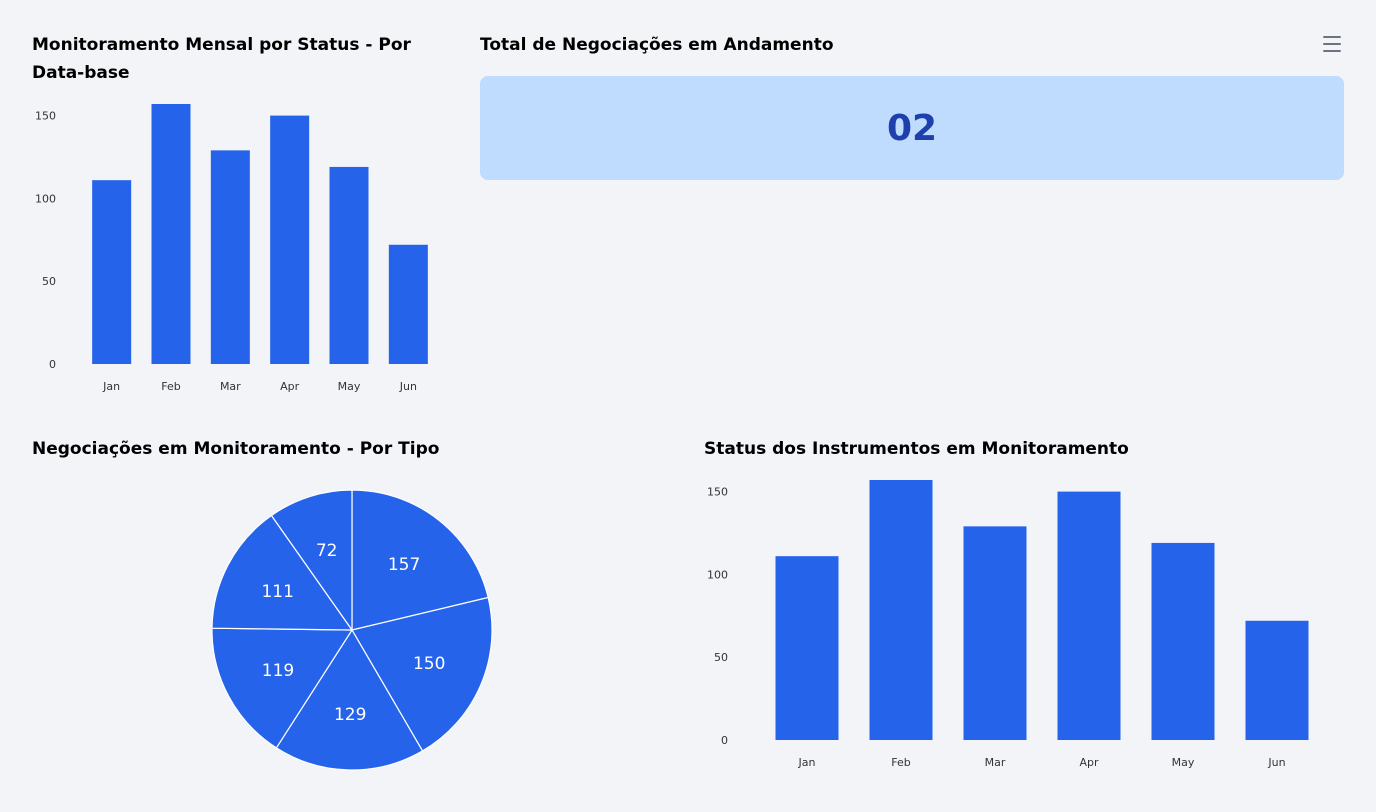 Image resolution: width=1376 pixels, height=812 pixels. I want to click on bar-jun, so click(1277, 680).